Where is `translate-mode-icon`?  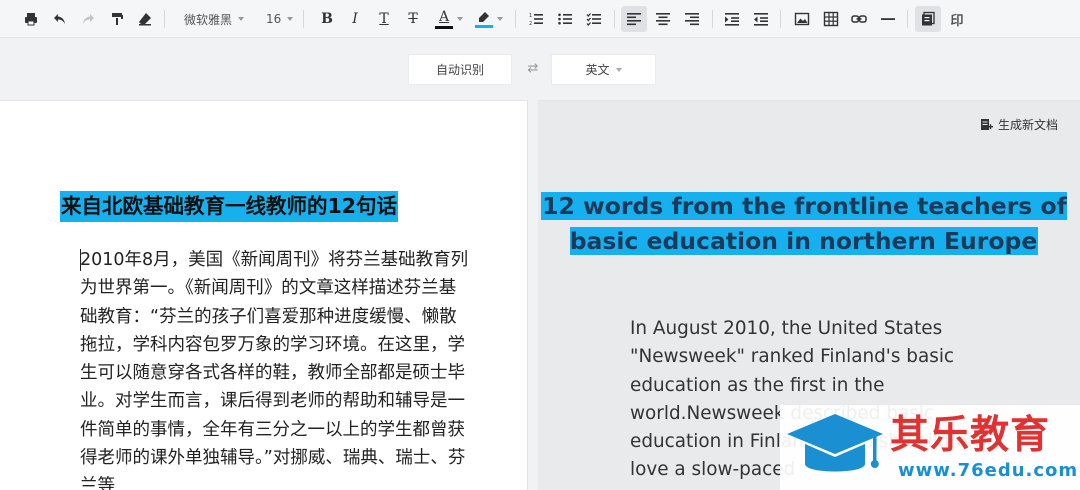 translate-mode-icon is located at coordinates (928, 19).